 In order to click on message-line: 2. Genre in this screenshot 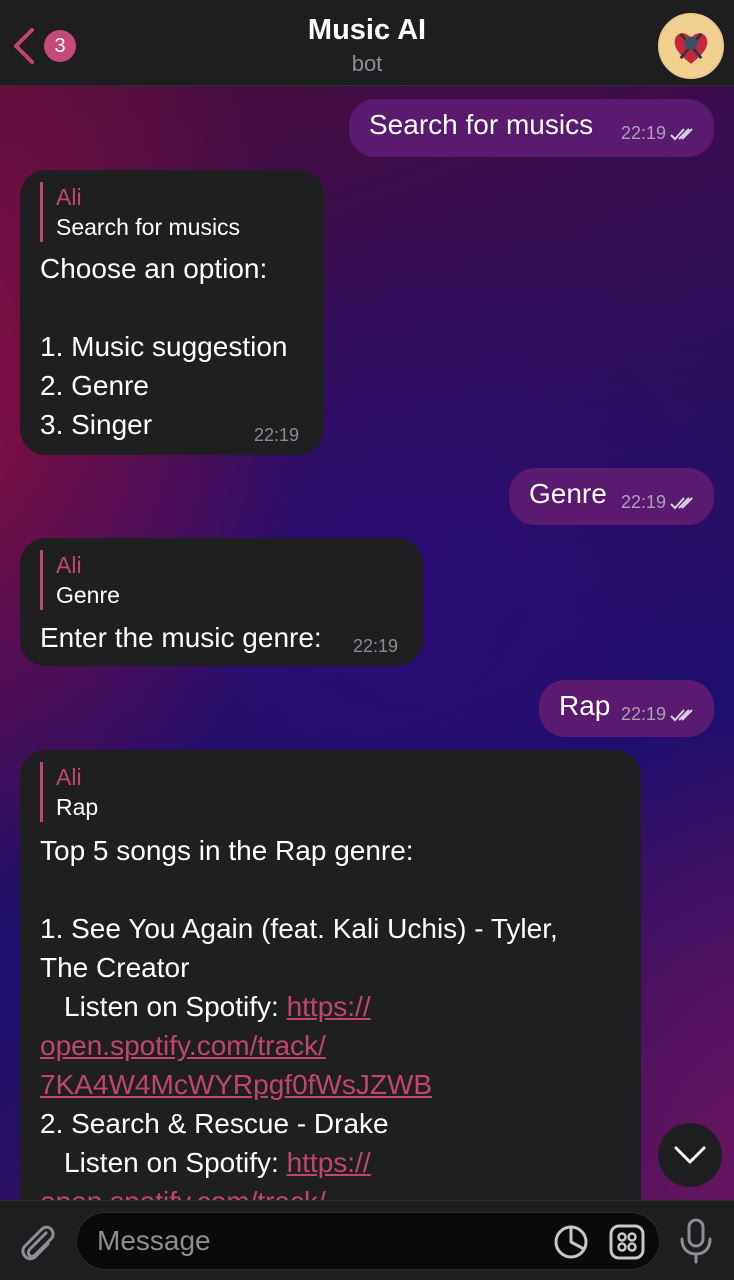, I will do `click(94, 385)`.